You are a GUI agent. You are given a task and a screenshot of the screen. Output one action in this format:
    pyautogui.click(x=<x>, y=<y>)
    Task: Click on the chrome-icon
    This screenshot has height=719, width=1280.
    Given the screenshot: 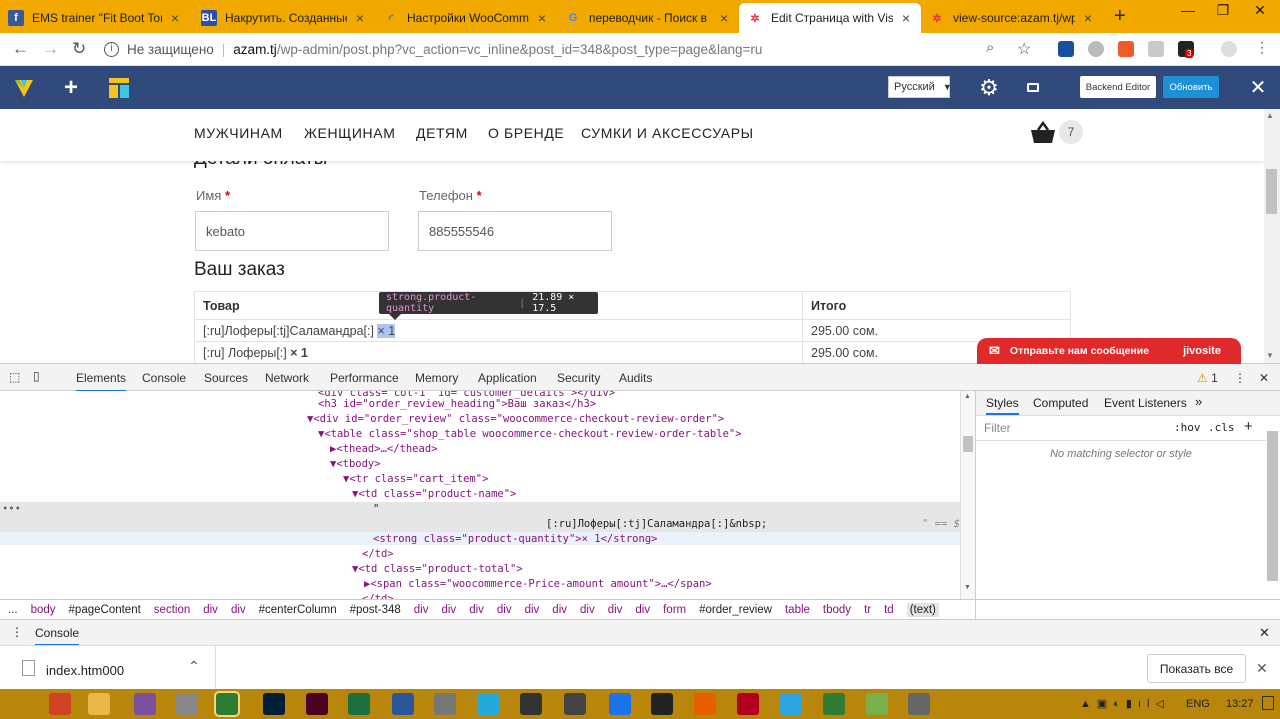 What is the action you would take?
    pyautogui.click(x=227, y=704)
    